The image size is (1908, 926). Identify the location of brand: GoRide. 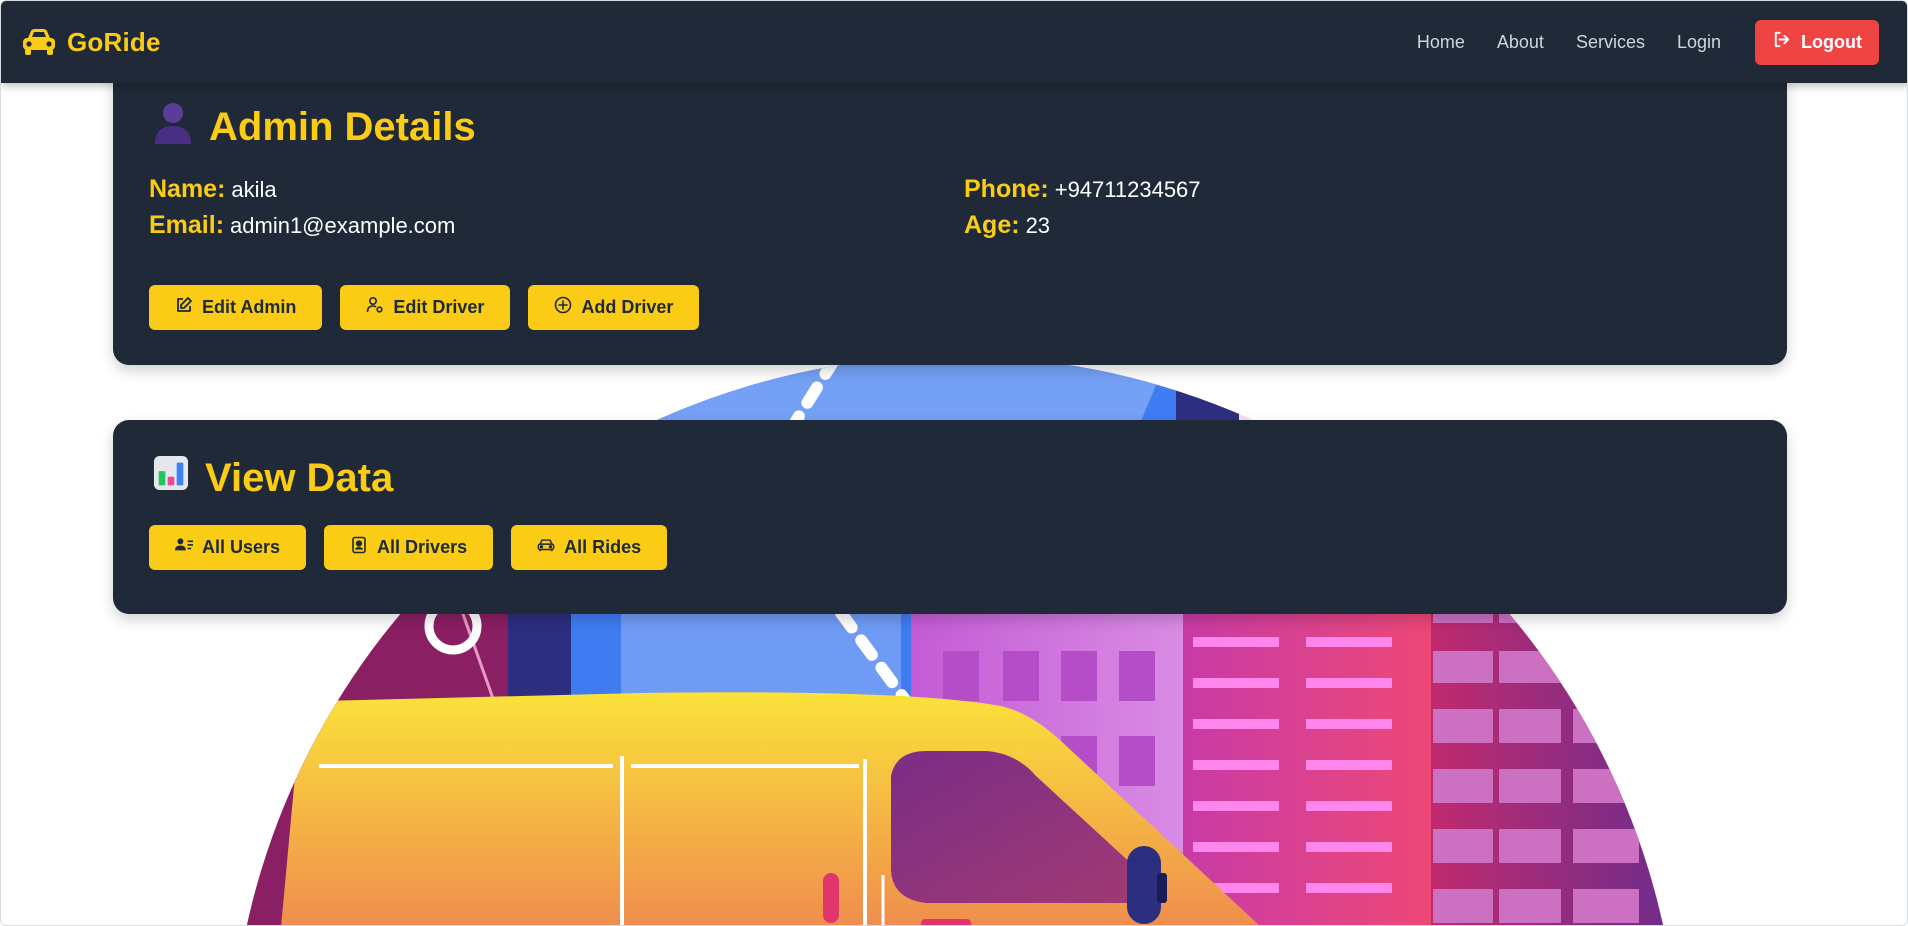
(91, 42).